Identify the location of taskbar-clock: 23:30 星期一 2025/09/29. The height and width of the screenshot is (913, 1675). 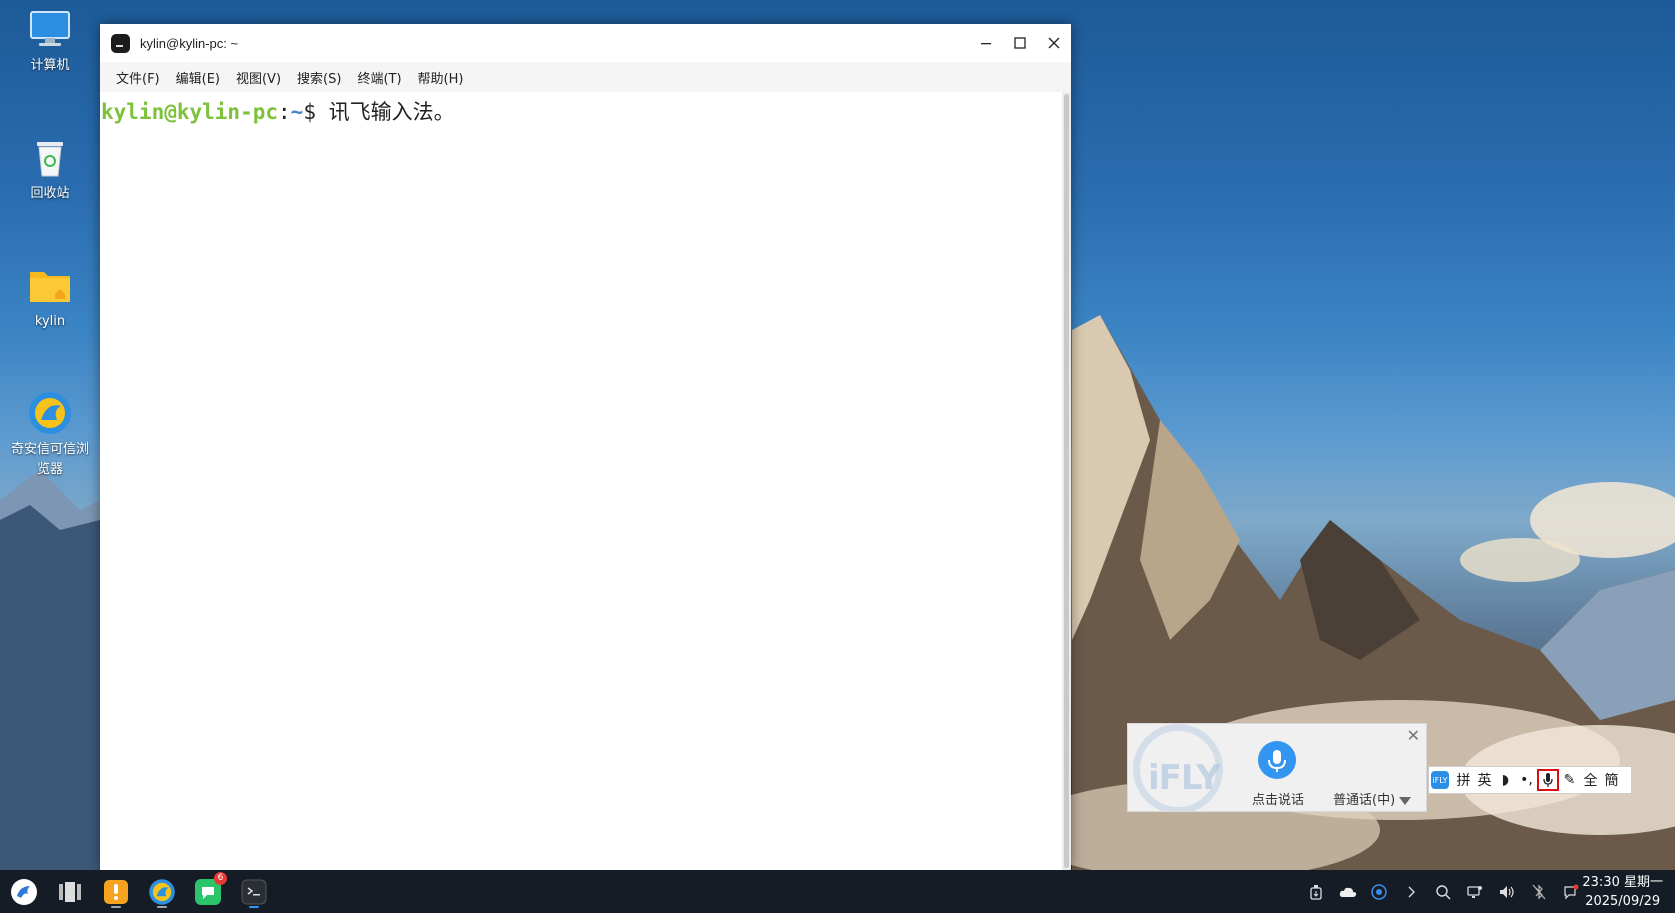
(1622, 892).